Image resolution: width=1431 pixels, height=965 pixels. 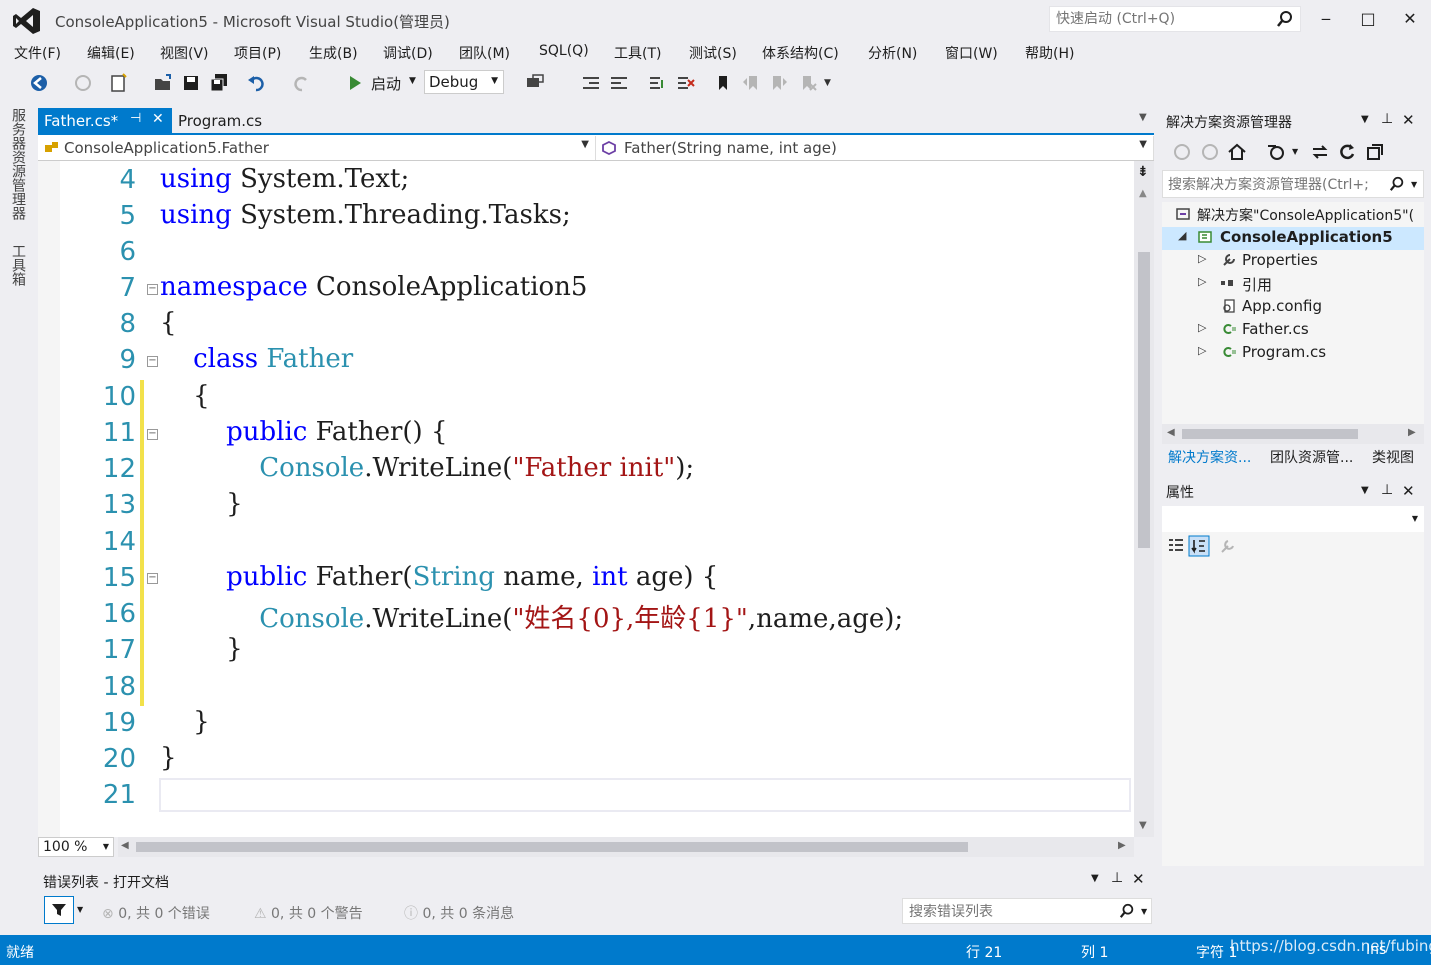 I want to click on search-options-dropdown-icon: ▼, so click(x=1144, y=911).